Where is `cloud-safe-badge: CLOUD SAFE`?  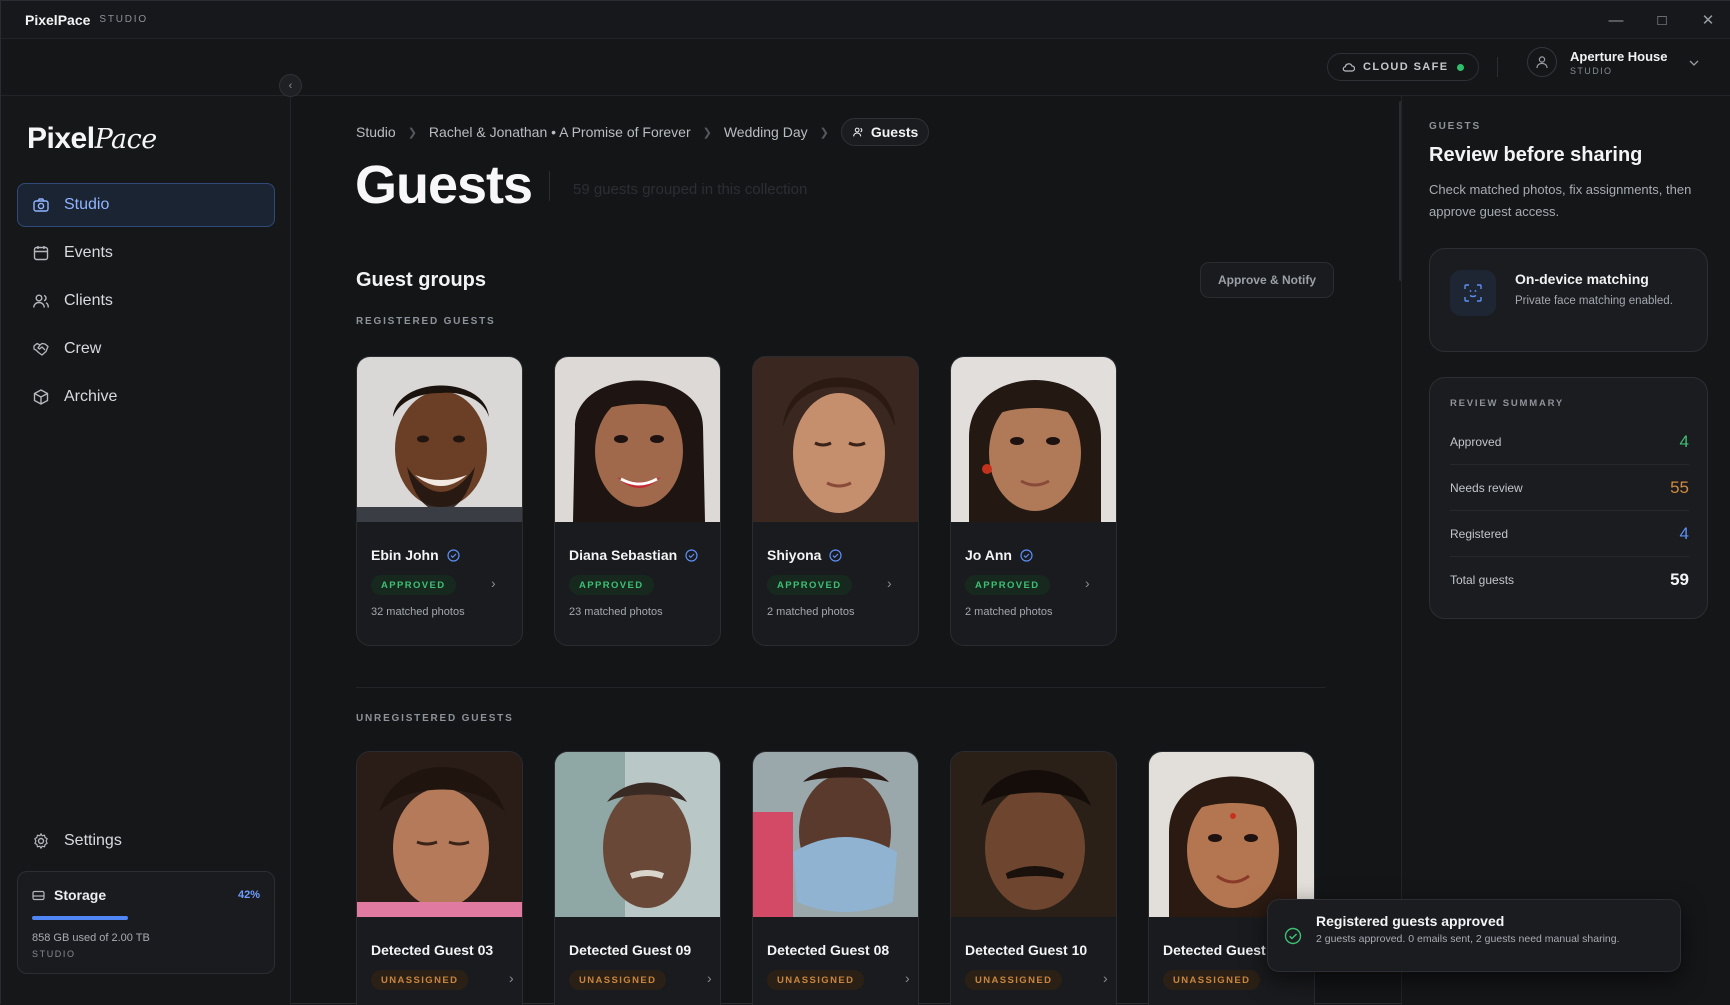
cloud-safe-badge: CLOUD SAFE is located at coordinates (1403, 67).